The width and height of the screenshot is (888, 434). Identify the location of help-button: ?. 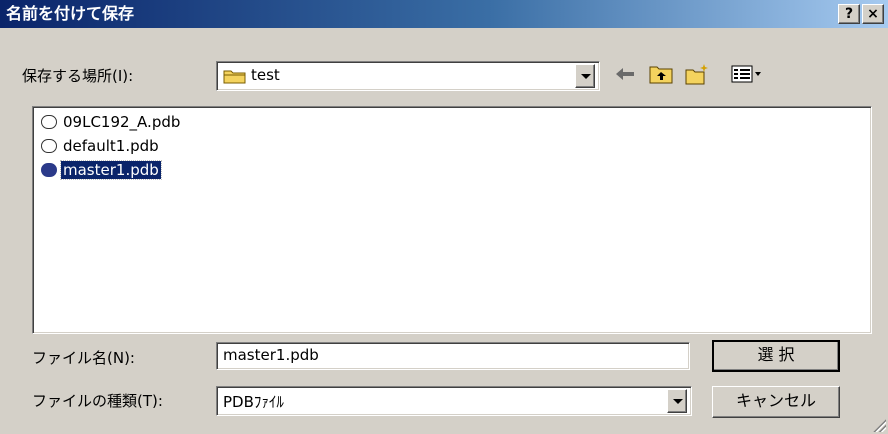
(849, 14).